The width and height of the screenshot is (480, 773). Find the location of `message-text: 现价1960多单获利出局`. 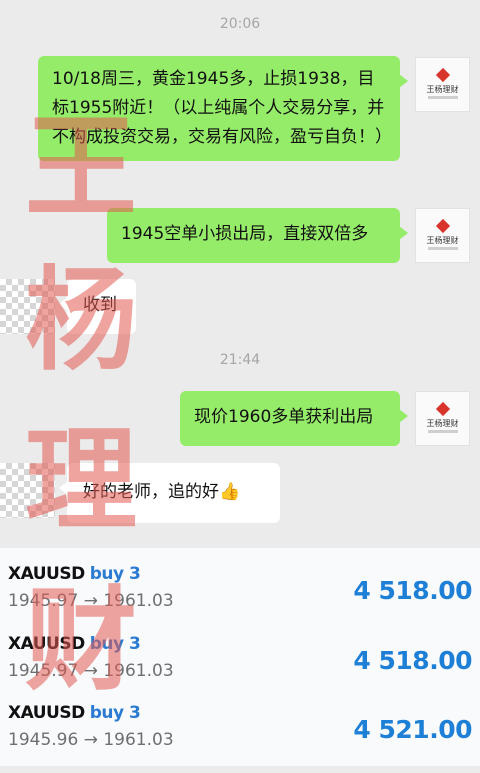

message-text: 现价1960多单获利出局 is located at coordinates (284, 417).